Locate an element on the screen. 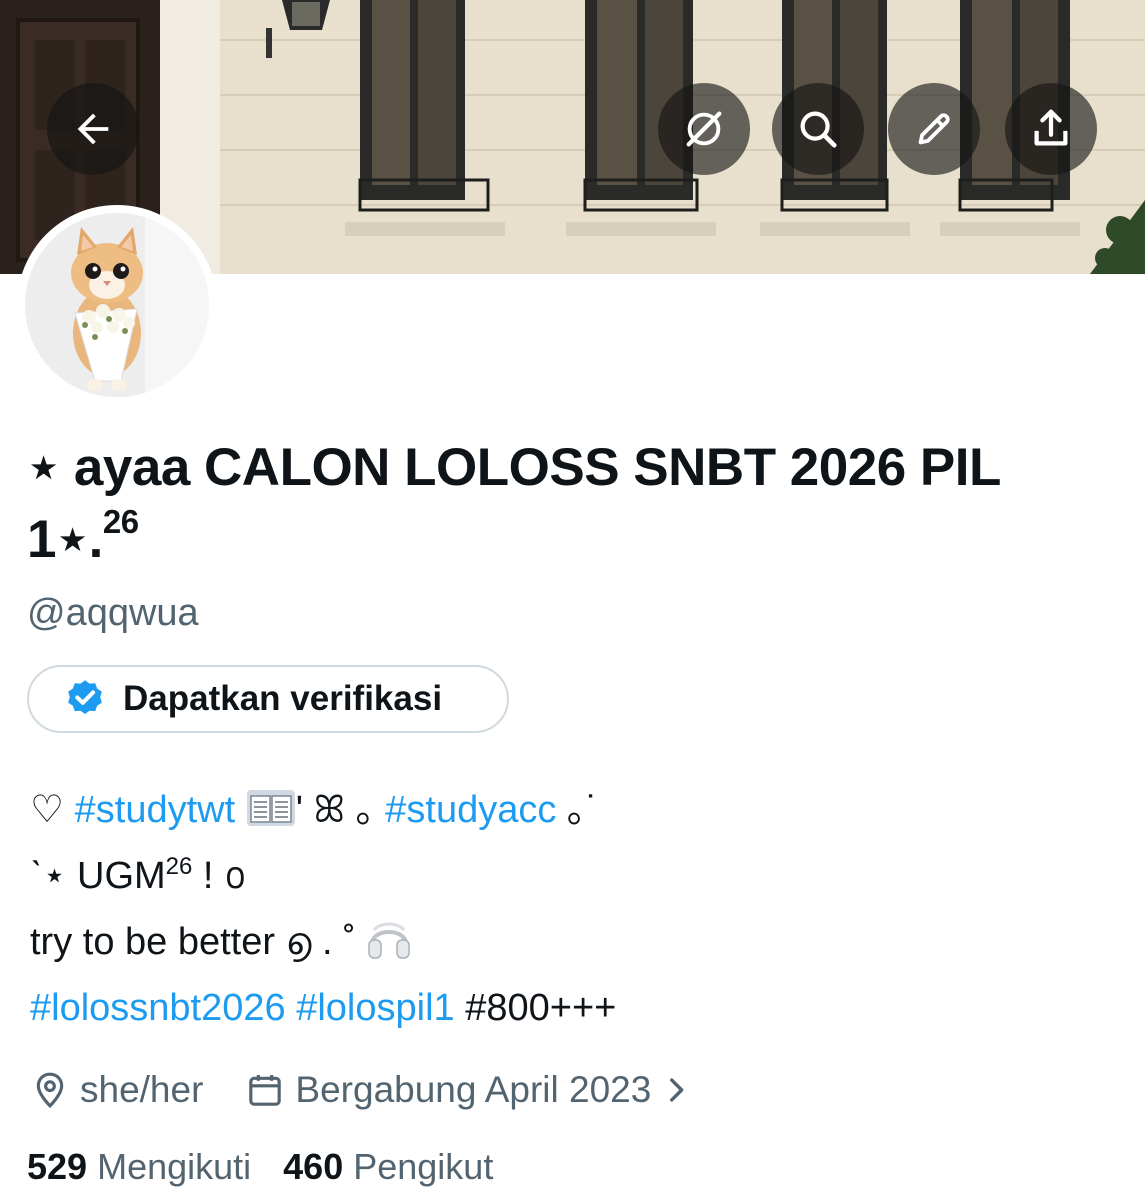  bio-line-4-plain: #800+++ is located at coordinates (541, 1008).